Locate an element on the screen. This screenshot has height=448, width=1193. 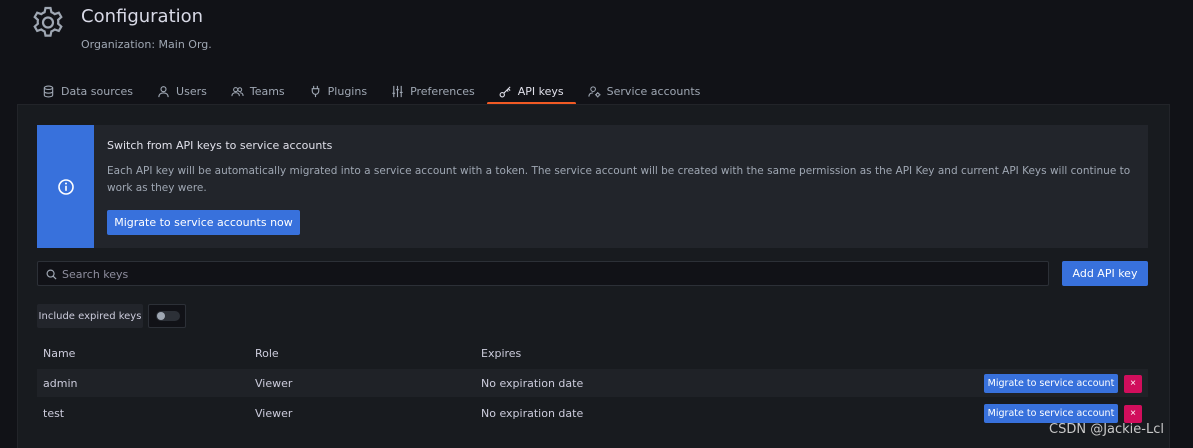
tab-label: Service accounts is located at coordinates (653, 91).